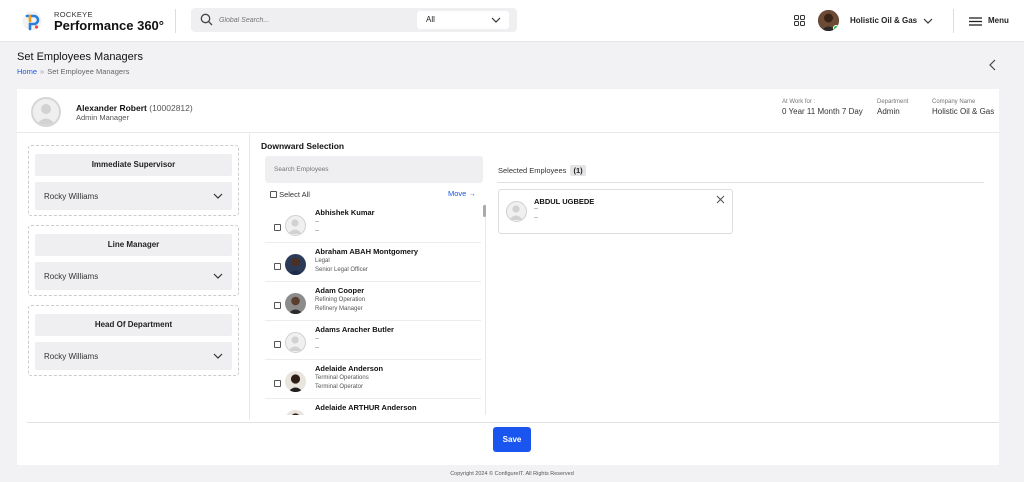  Describe the element at coordinates (822, 111) in the screenshot. I see `at-work-value: 0 Year 11 Month 7 Day` at that location.